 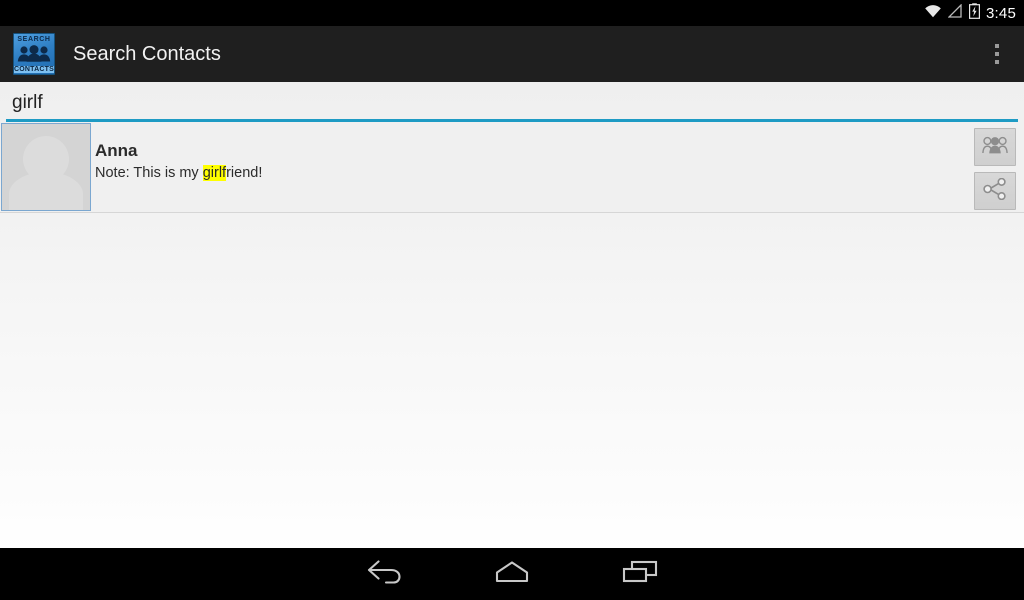 I want to click on status-bar: 3:45, so click(x=512, y=13).